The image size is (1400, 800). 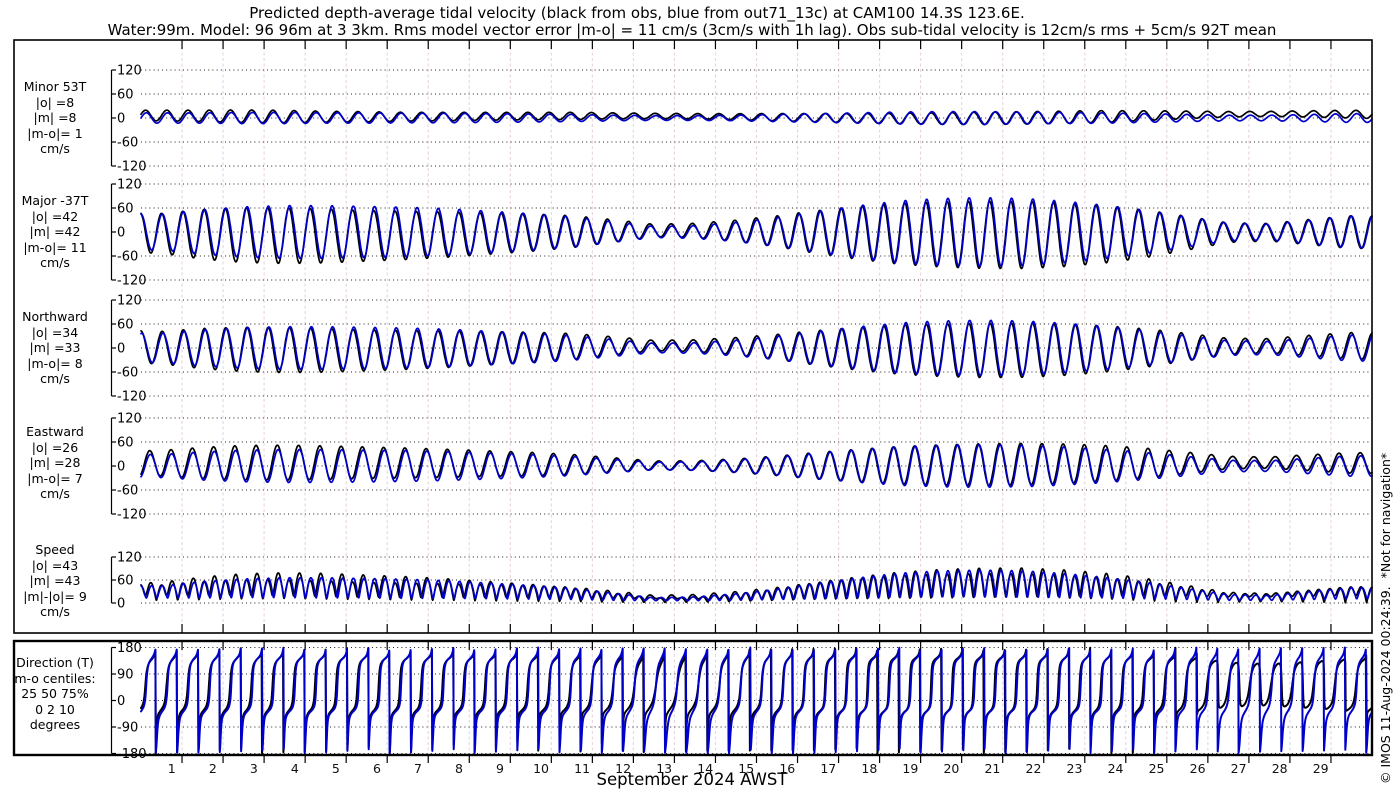 I want to click on panel-label-minor: Minor 53T |o| =8 |m| =8 |m-o|= 1 cm/s, so click(x=55, y=118).